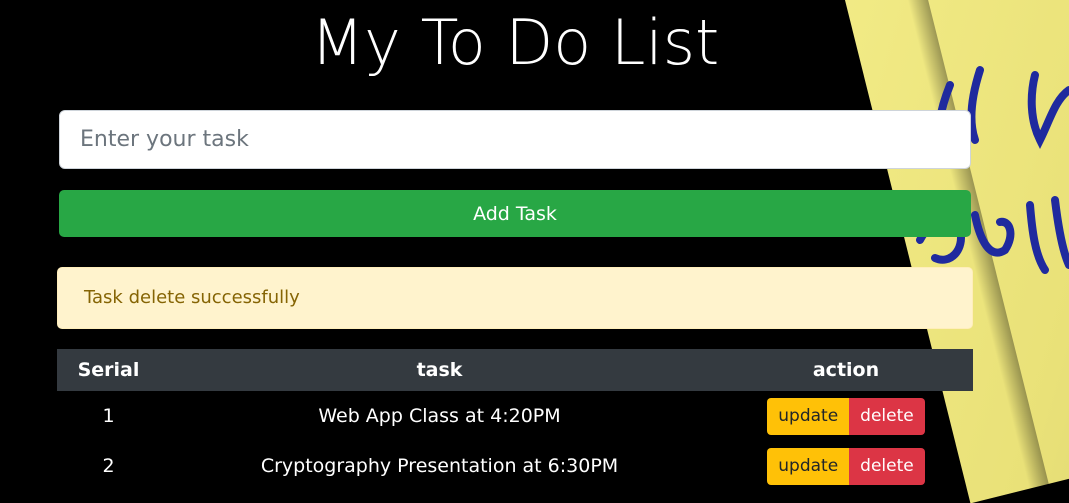 Image resolution: width=1069 pixels, height=503 pixels. I want to click on add-task-button: Add Task, so click(515, 213).